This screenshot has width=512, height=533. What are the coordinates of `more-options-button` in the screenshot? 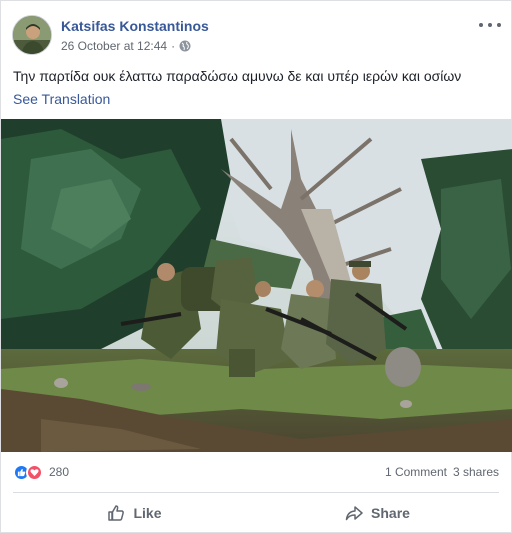 It's located at (490, 25).